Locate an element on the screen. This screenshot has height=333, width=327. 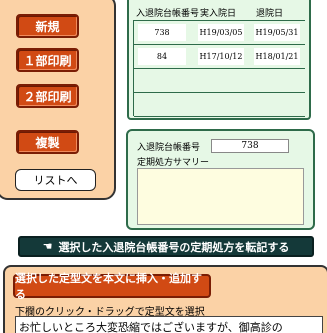
ledger-no-label: 入退院台帳番号 is located at coordinates (169, 148).